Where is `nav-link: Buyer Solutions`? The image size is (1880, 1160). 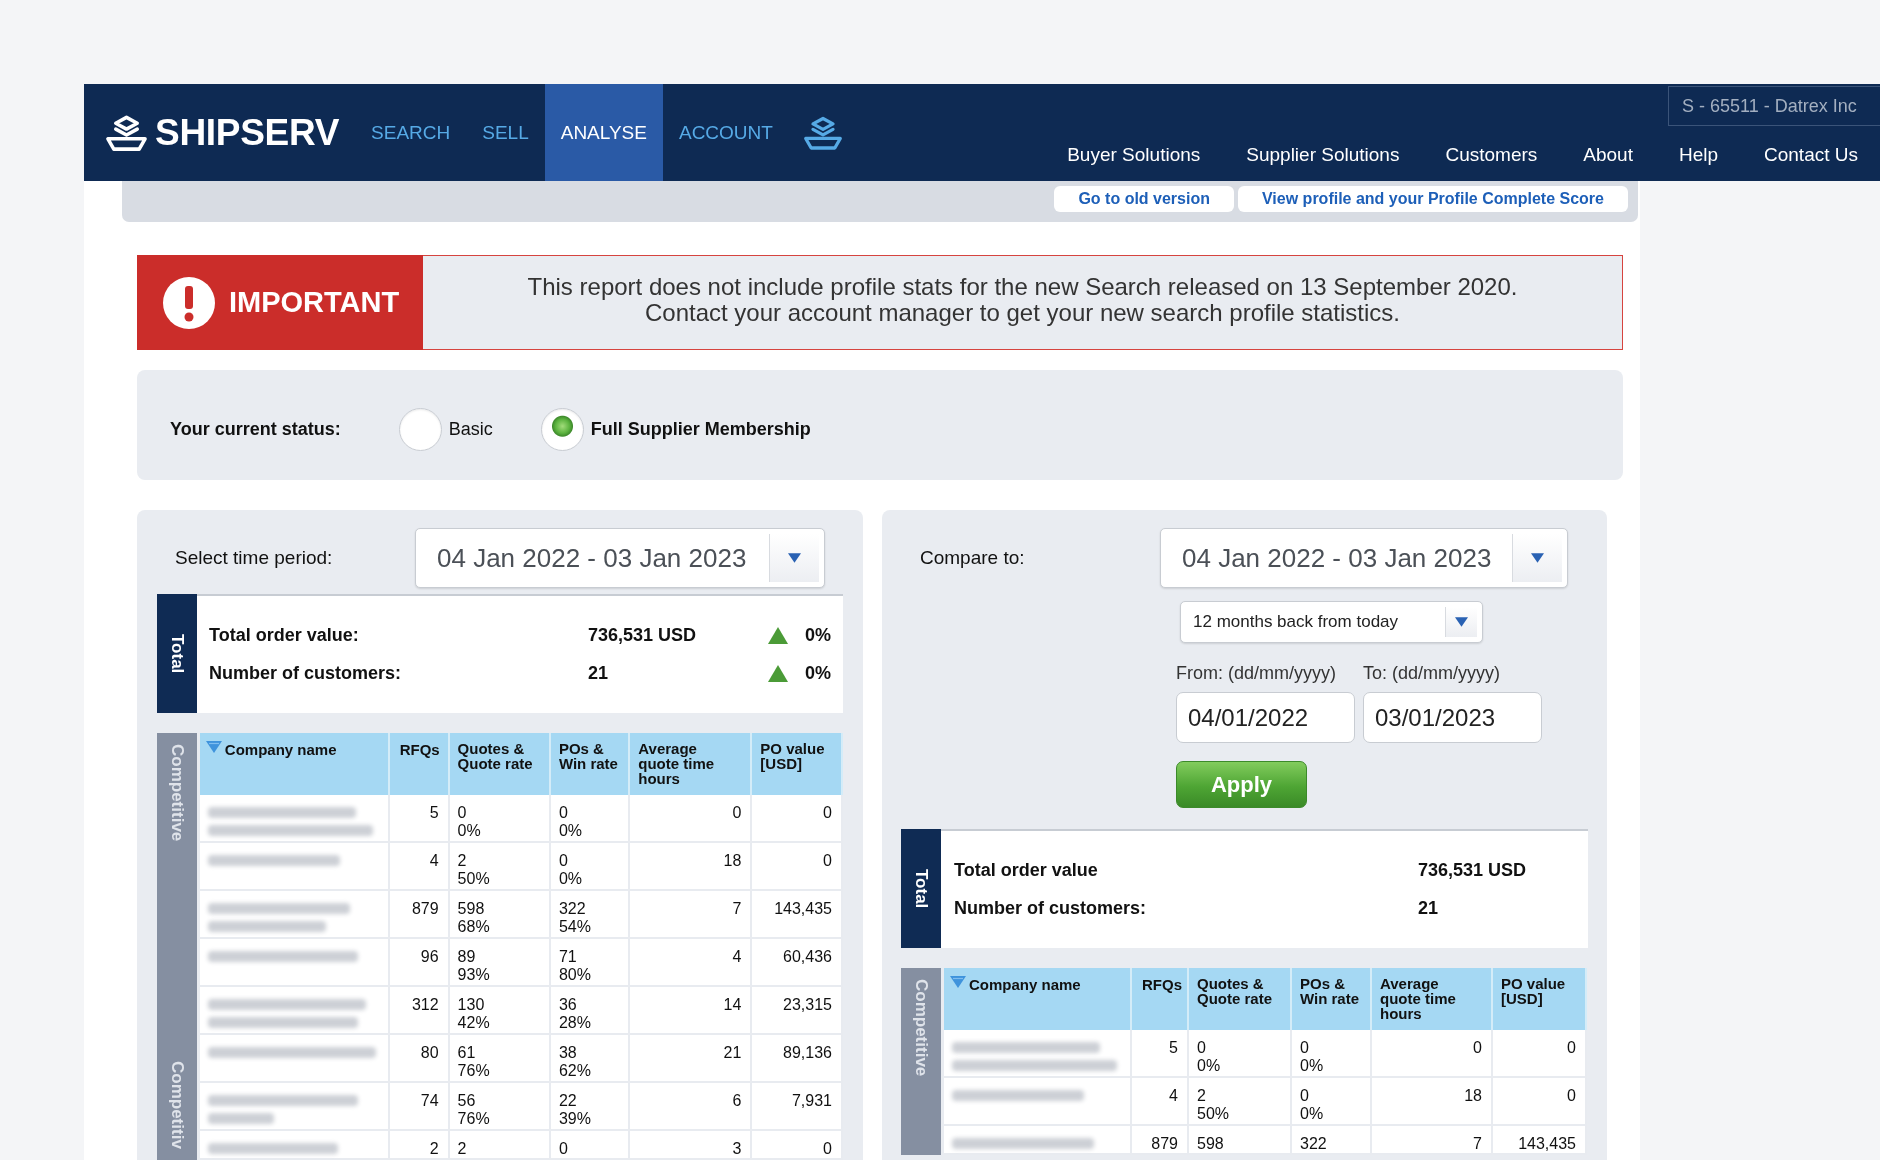 nav-link: Buyer Solutions is located at coordinates (1134, 155).